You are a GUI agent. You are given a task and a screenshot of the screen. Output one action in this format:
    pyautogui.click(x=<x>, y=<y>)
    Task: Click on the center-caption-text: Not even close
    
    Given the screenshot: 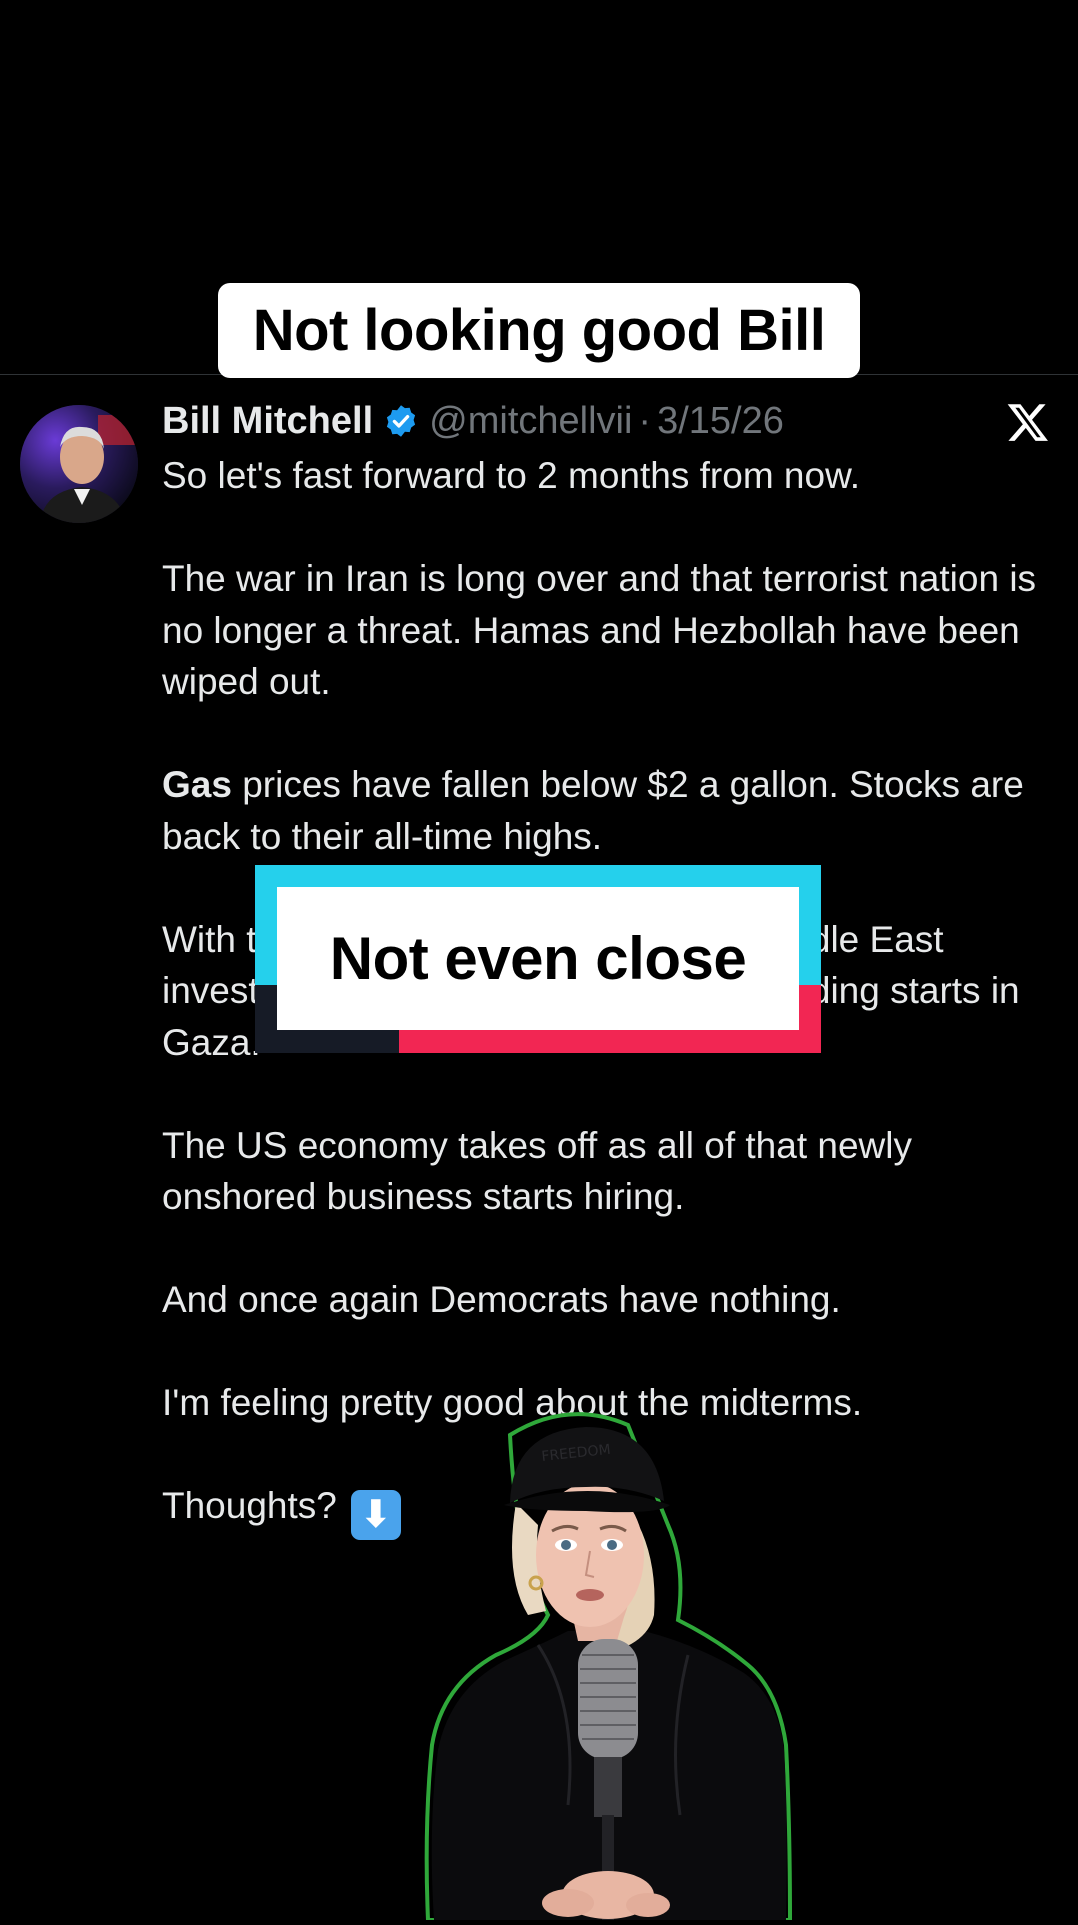 What is the action you would take?
    pyautogui.click(x=538, y=958)
    